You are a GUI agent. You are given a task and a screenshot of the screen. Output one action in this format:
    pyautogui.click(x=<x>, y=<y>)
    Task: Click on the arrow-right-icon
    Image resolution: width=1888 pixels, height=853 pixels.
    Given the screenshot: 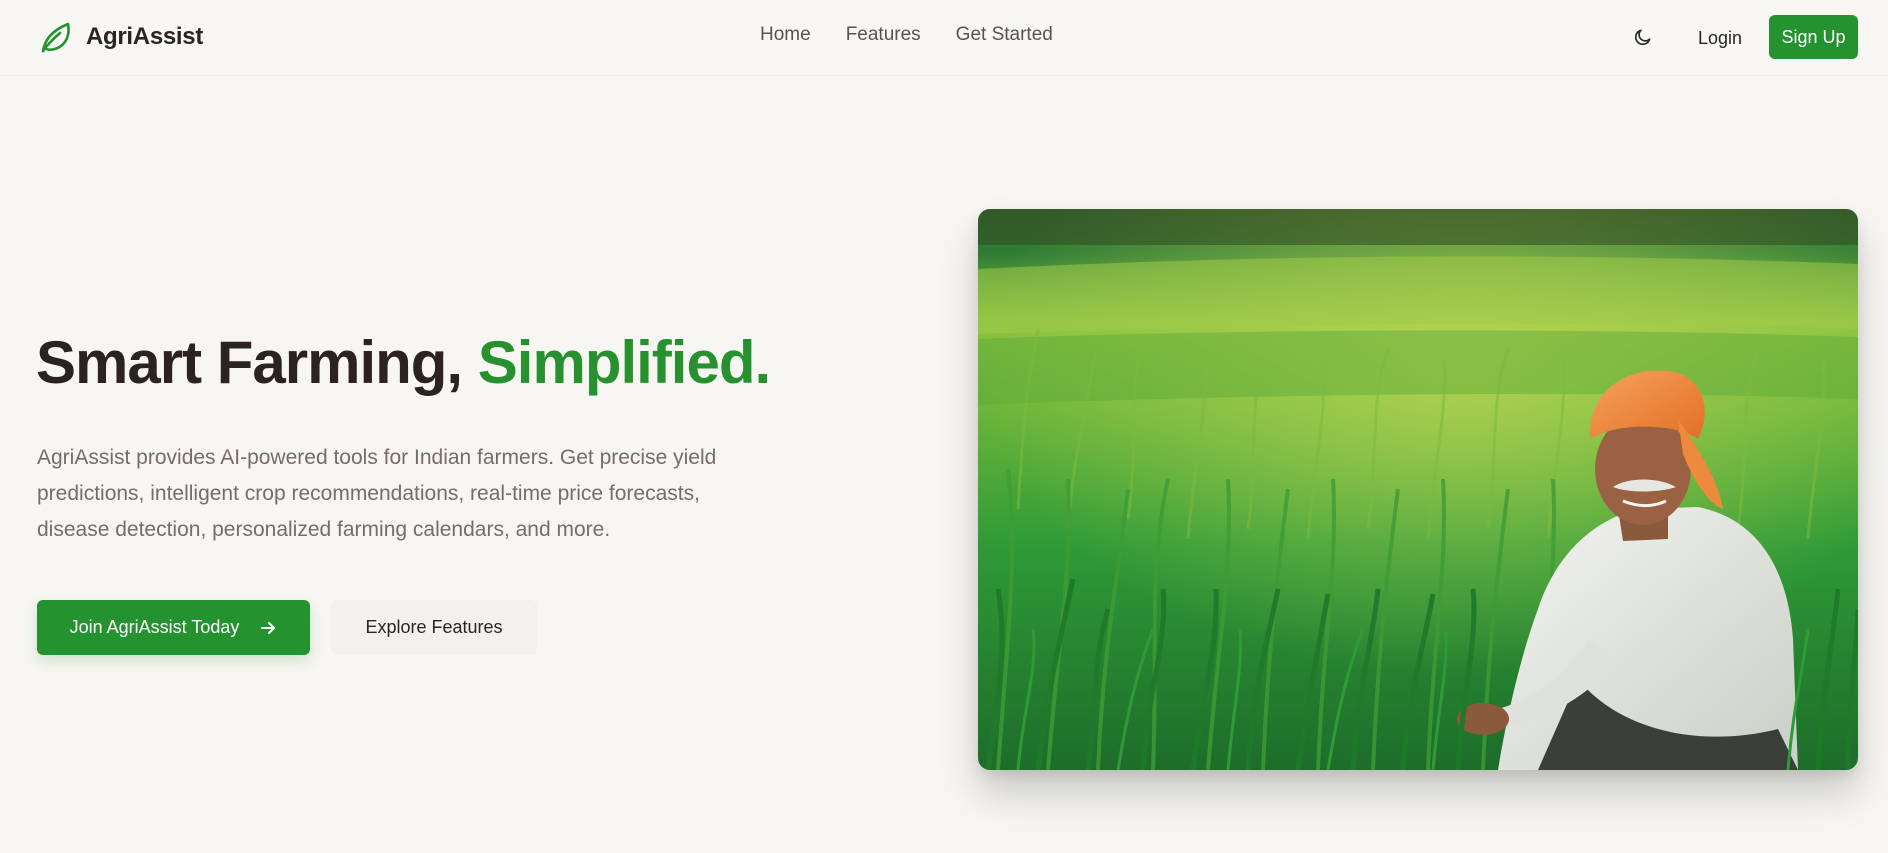 What is the action you would take?
    pyautogui.click(x=268, y=627)
    